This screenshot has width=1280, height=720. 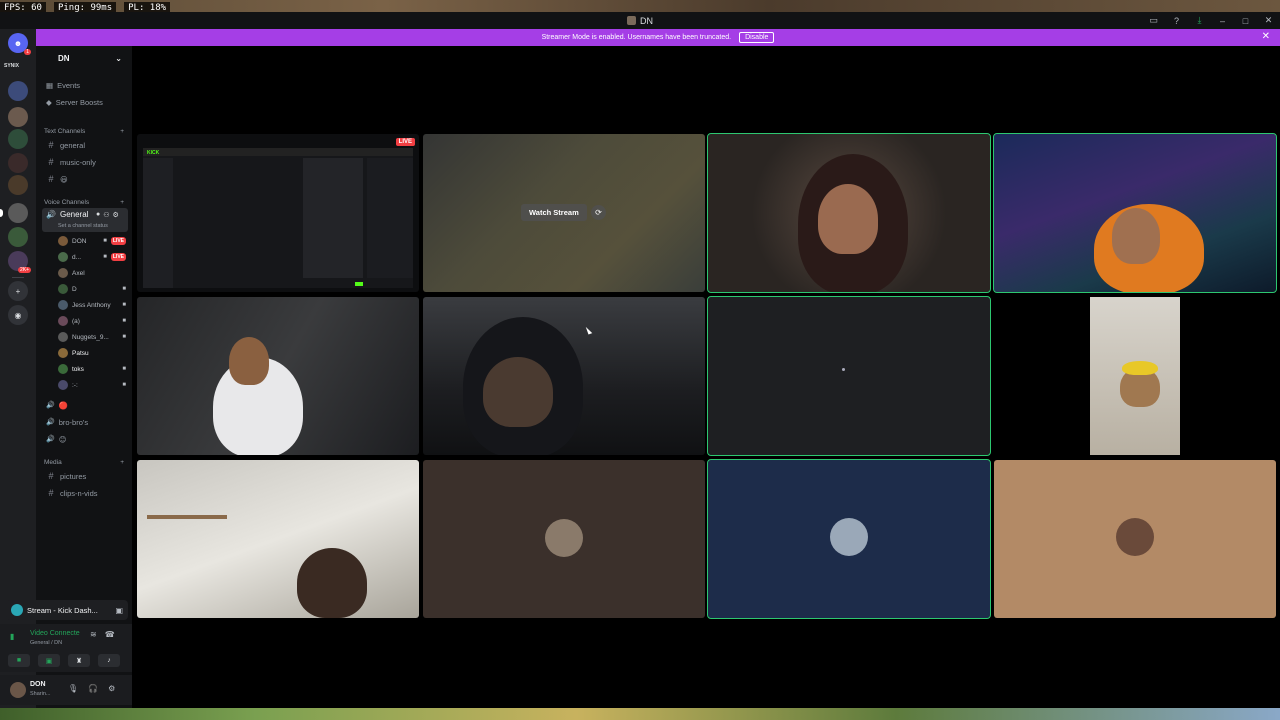 What do you see at coordinates (19, 660) in the screenshot?
I see `camera-button: ■` at bounding box center [19, 660].